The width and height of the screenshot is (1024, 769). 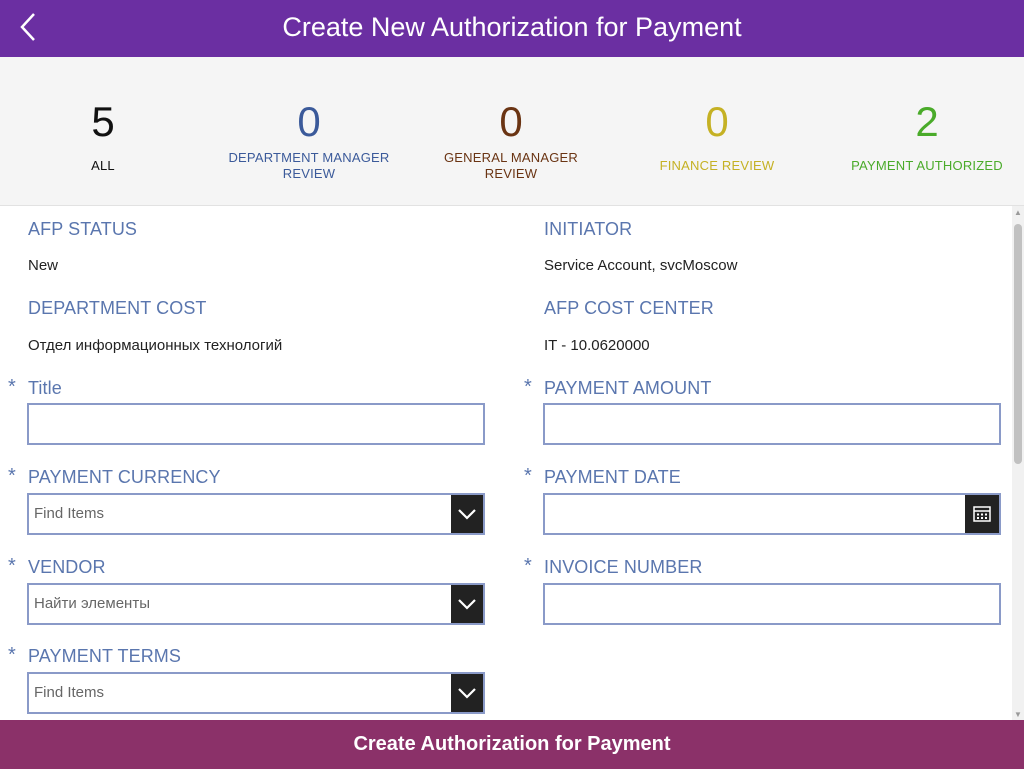 I want to click on create-afp-button: Create Authorization for Payment, so click(x=512, y=744).